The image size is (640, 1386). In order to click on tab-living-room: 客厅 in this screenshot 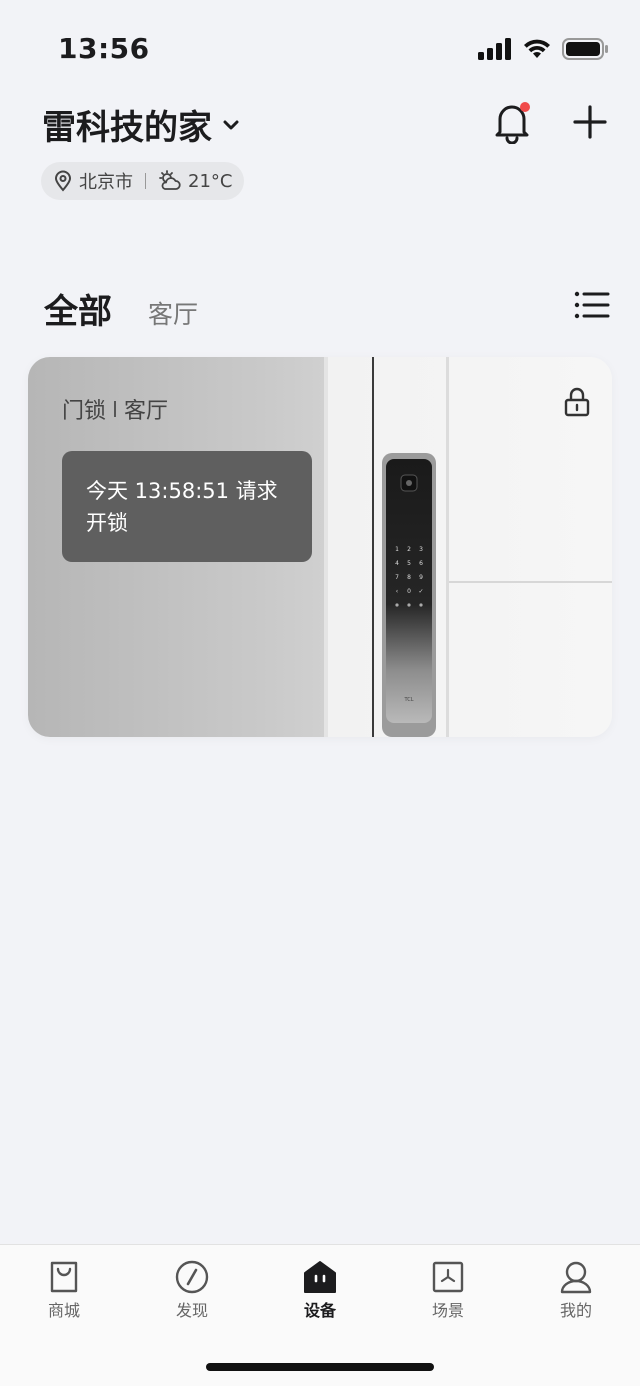, I will do `click(173, 313)`.